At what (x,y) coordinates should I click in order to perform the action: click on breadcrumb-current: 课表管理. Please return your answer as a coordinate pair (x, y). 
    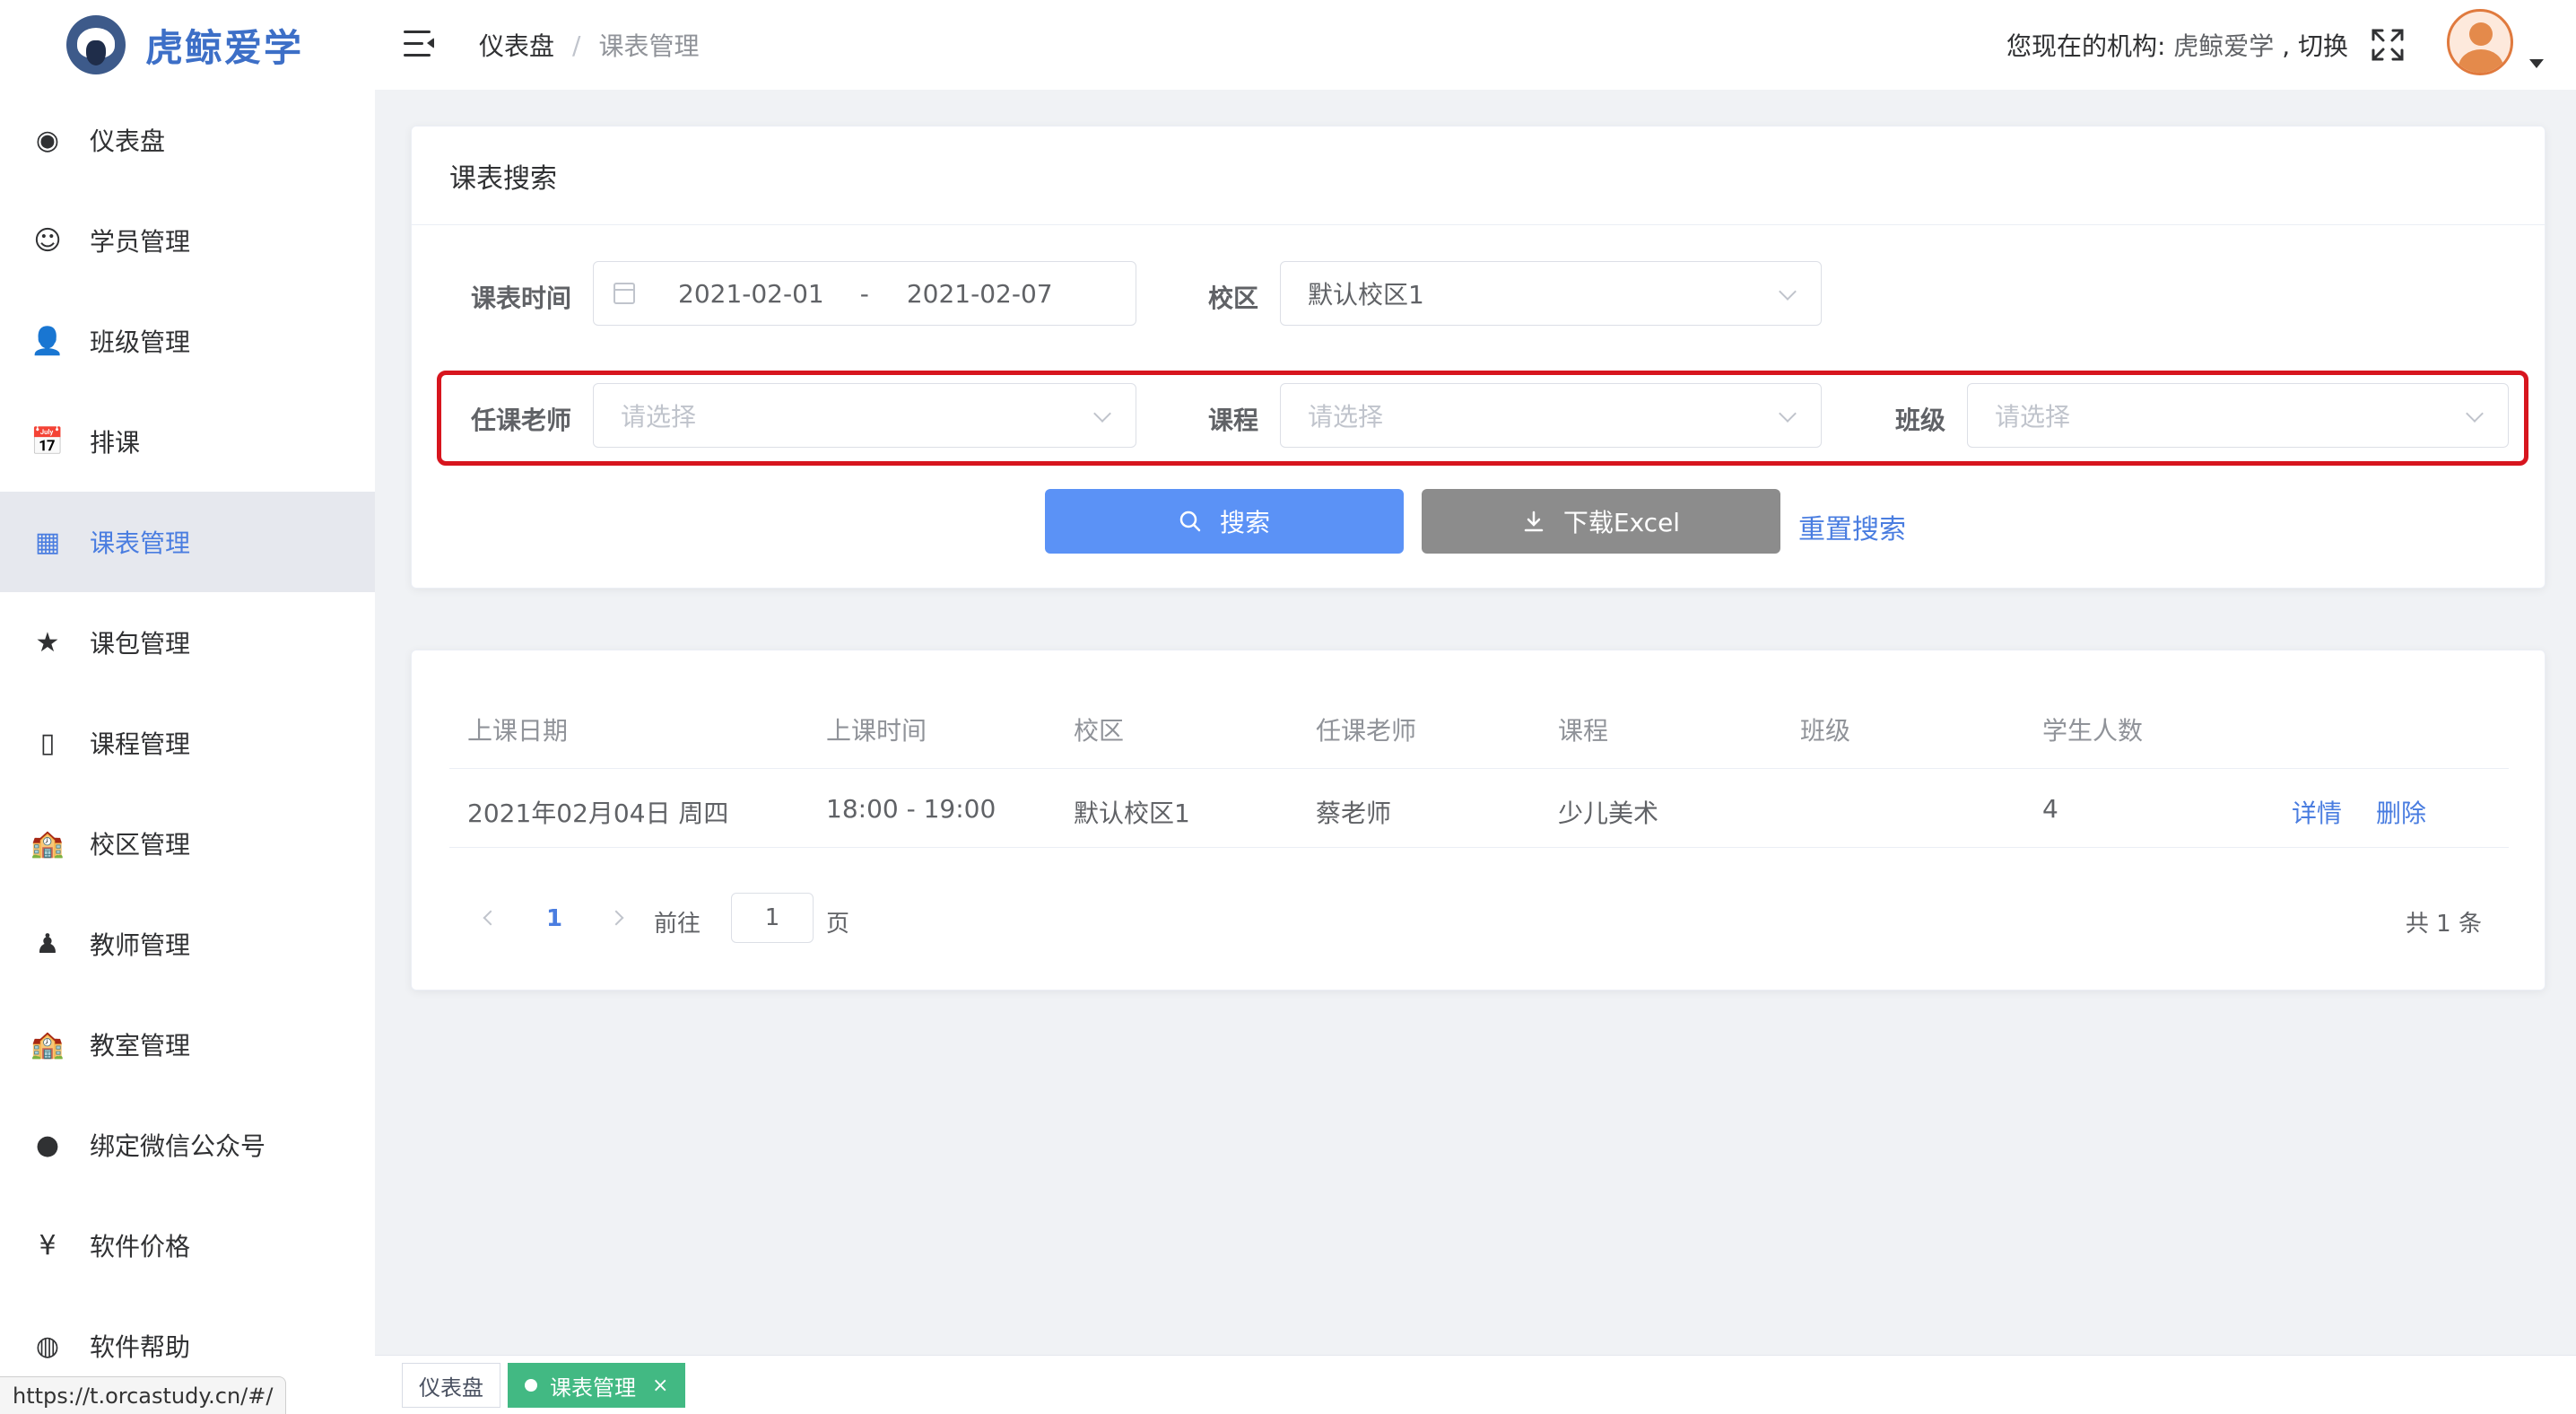
    Looking at the image, I should click on (649, 46).